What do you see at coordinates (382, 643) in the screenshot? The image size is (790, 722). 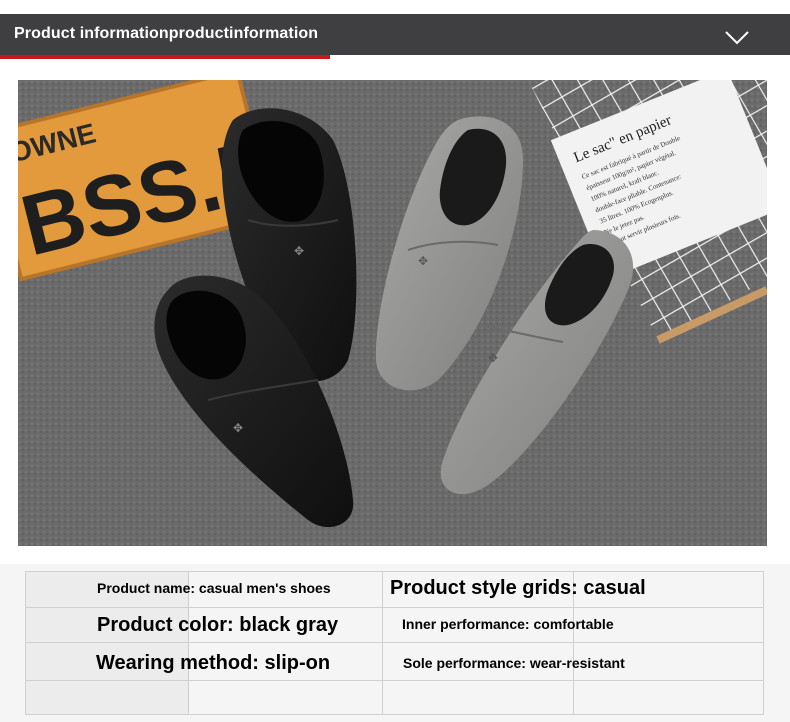 I see `grid-column-divider` at bounding box center [382, 643].